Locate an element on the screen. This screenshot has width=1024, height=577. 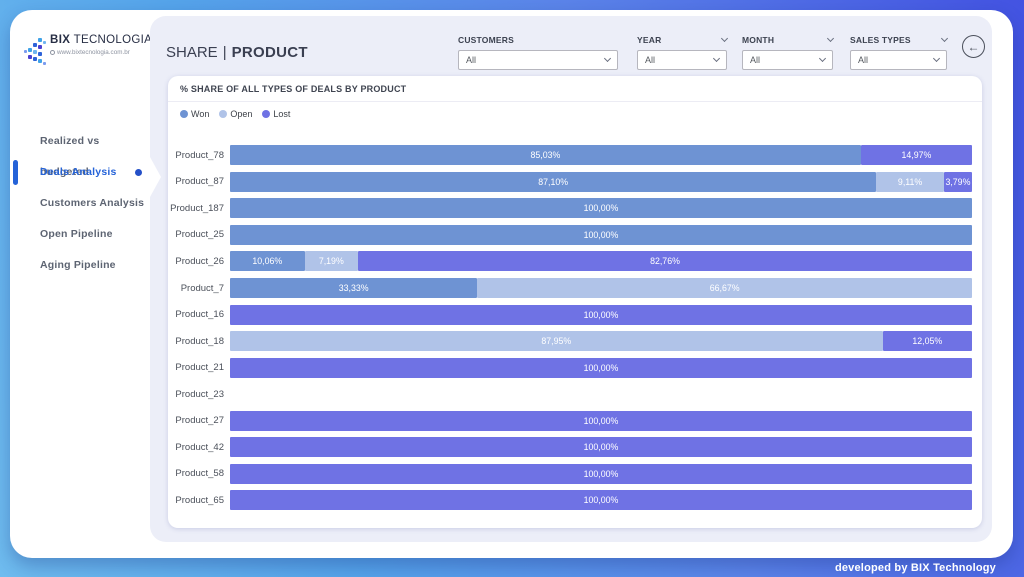
bar-segment-label: 9,11% is located at coordinates (910, 181).